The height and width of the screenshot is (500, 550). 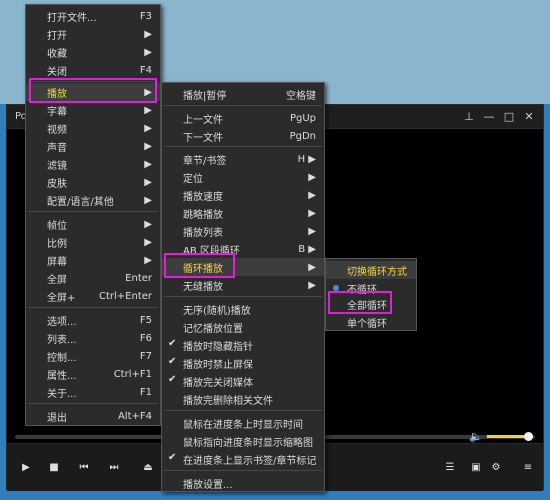 What do you see at coordinates (93, 338) in the screenshot?
I see `menu-item-playlist: 列表... F6` at bounding box center [93, 338].